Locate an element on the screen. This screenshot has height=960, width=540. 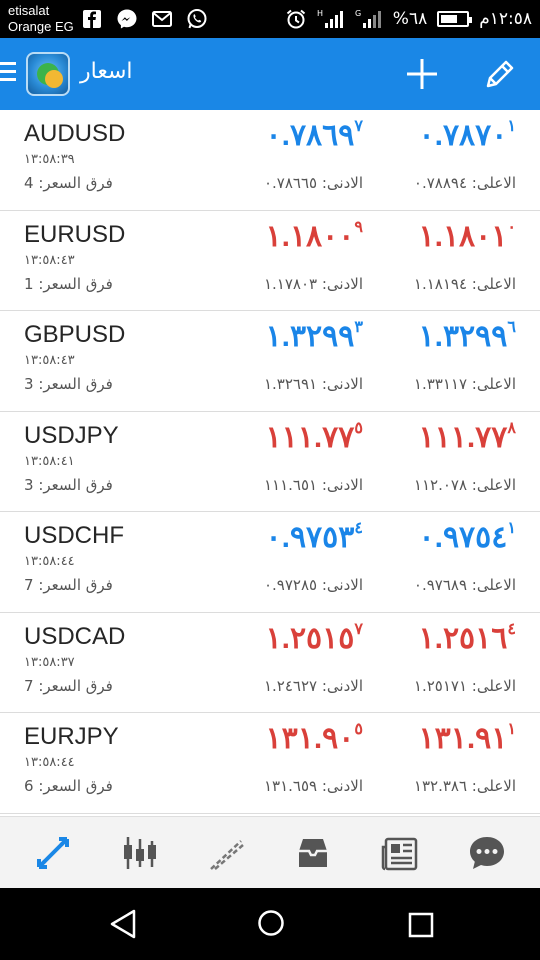
bid-price-pip: ٩ is located at coordinates (358, 227).